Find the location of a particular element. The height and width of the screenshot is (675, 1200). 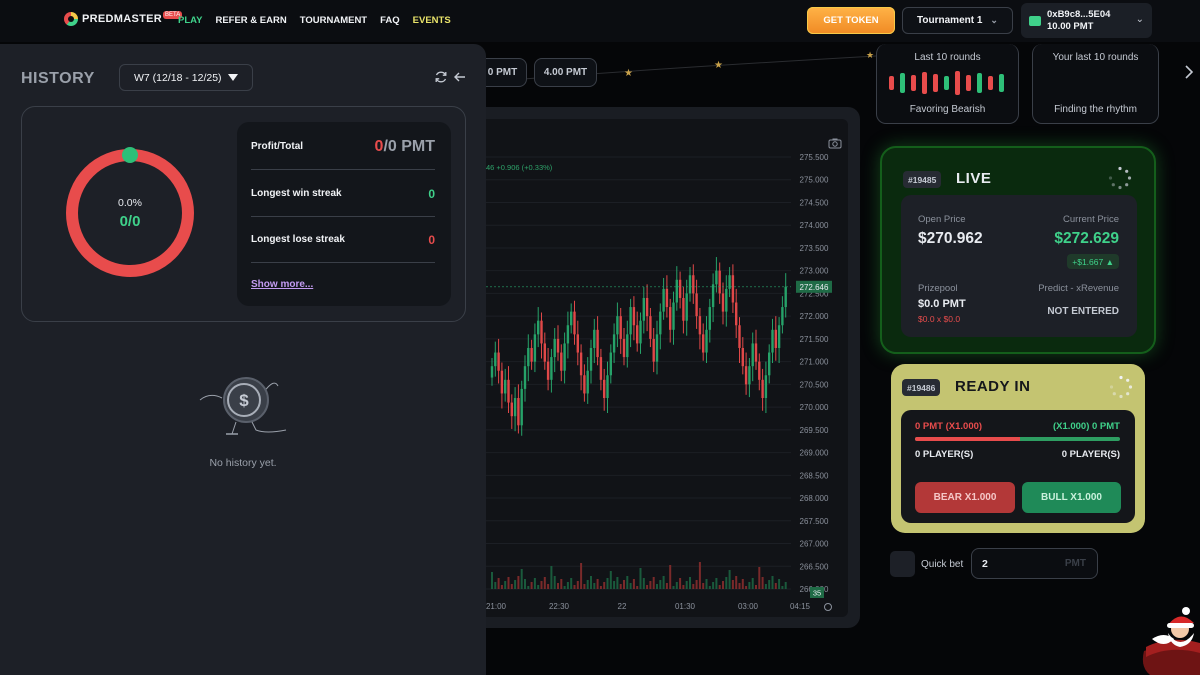

bear-players: 0 PLAYER(S) is located at coordinates (944, 454).